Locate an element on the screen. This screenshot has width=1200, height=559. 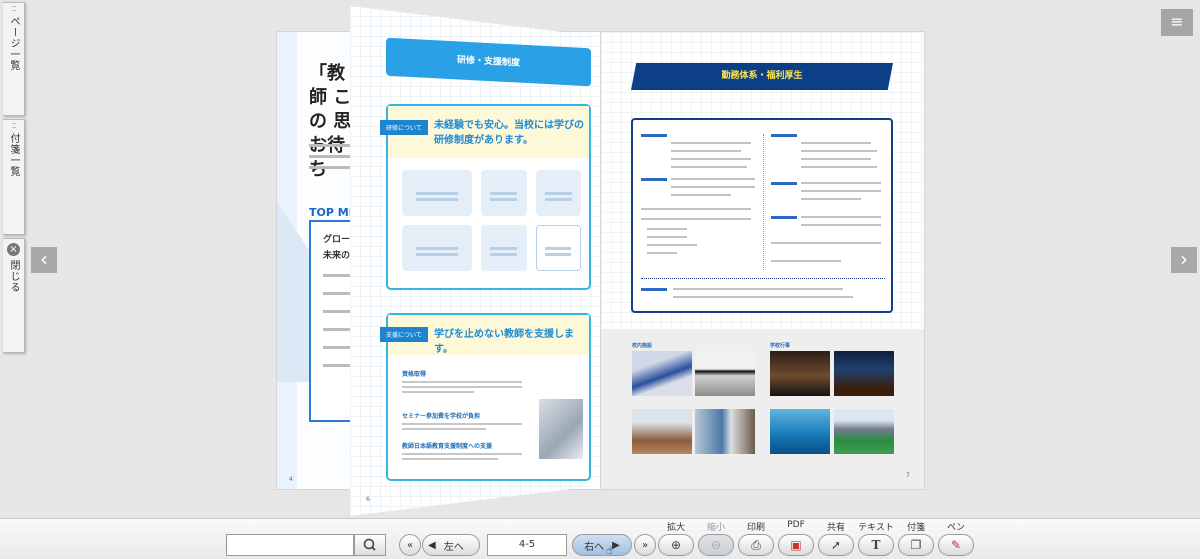
pen-tool: ペン ✎ is located at coordinates (956, 539).